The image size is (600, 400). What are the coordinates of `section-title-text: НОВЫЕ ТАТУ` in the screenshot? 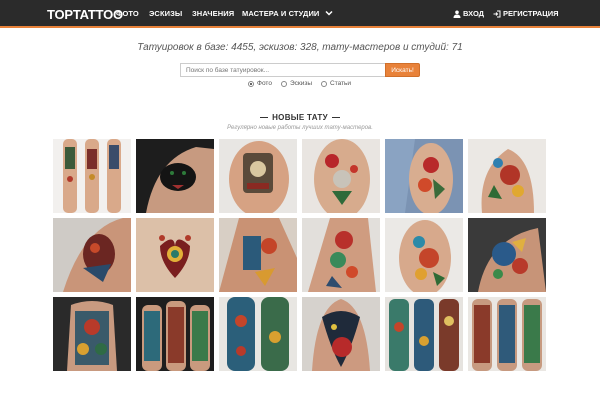 It's located at (300, 117).